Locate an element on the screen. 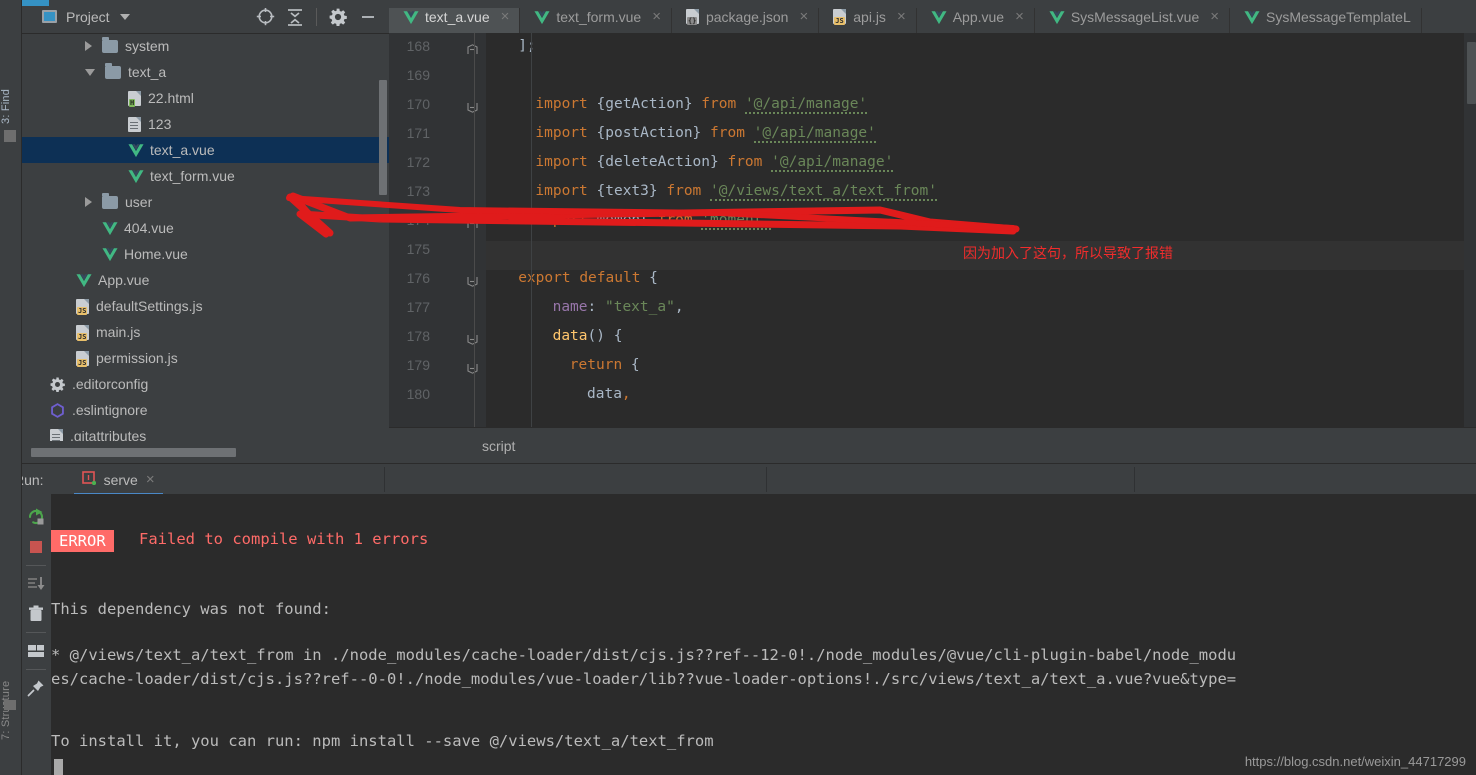 The height and width of the screenshot is (775, 1476). code-line-171: import {postAction} from '@/api/manage' is located at coordinates (705, 134).